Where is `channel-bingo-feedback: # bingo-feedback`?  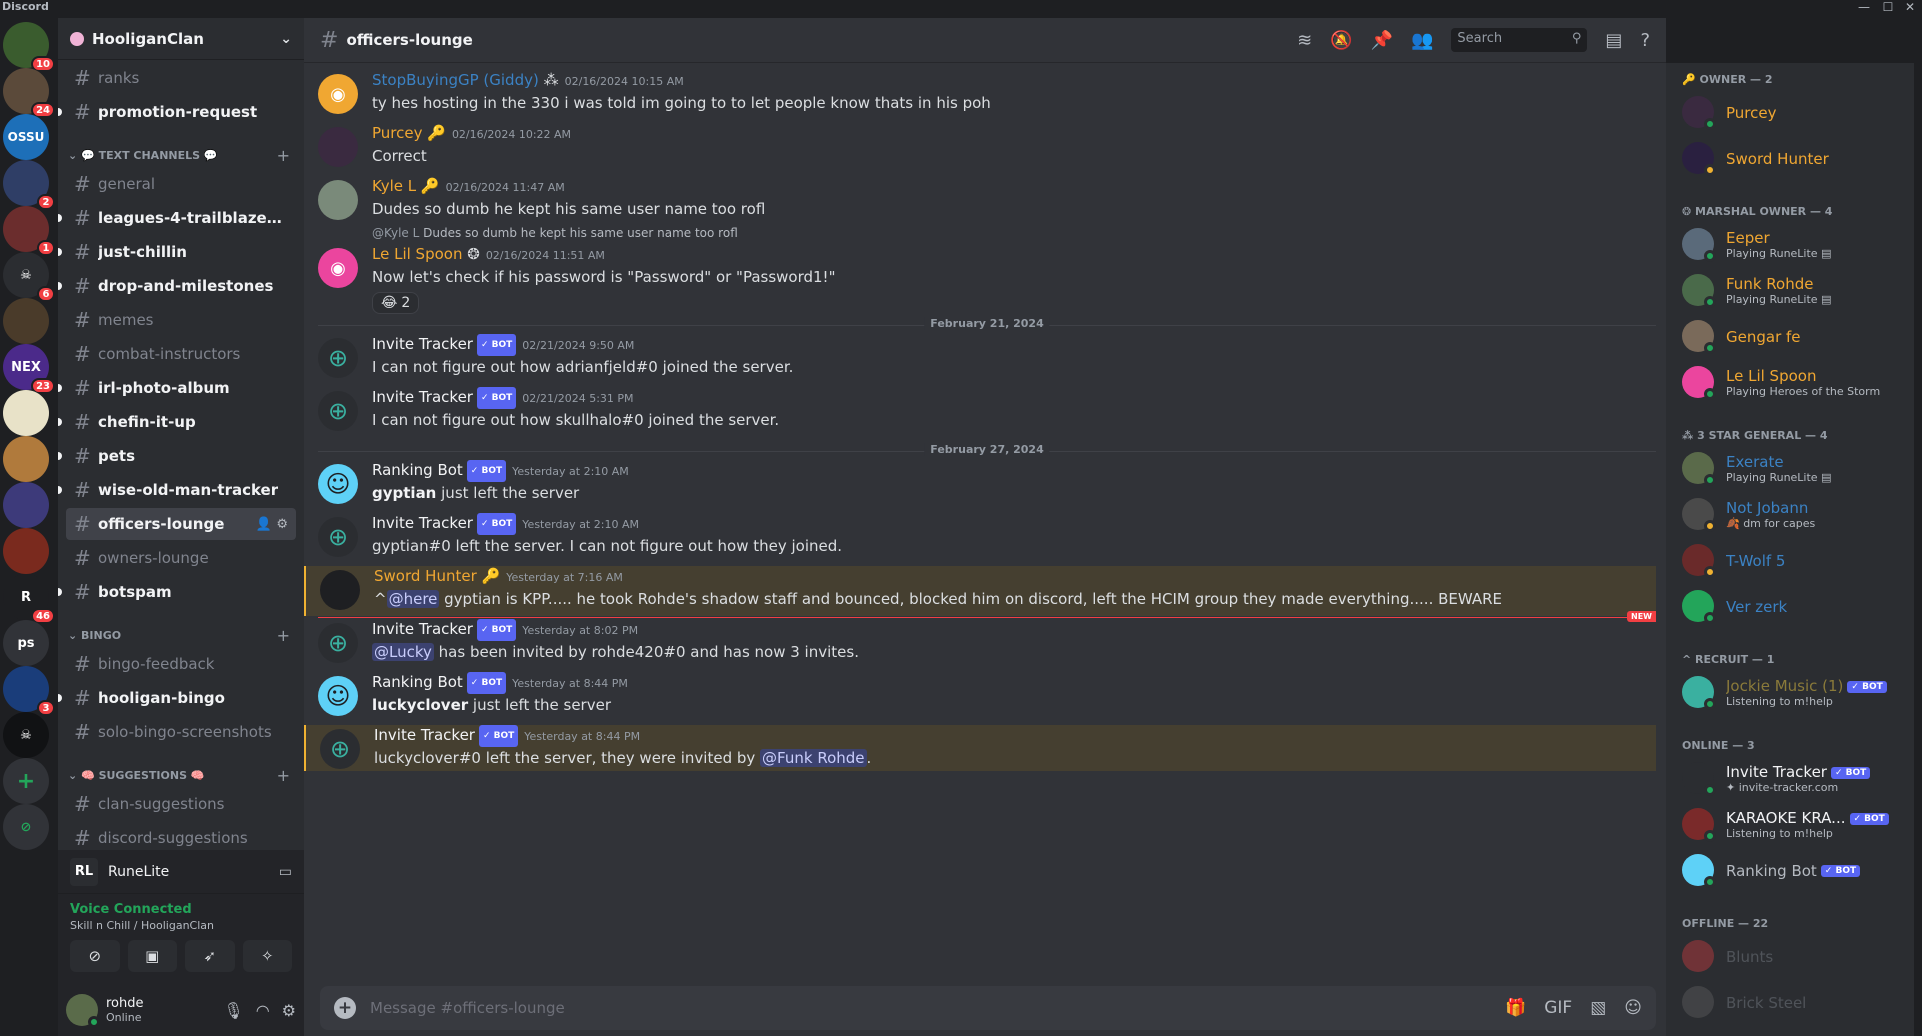
channel-bingo-feedback: # bingo-feedback is located at coordinates (181, 664).